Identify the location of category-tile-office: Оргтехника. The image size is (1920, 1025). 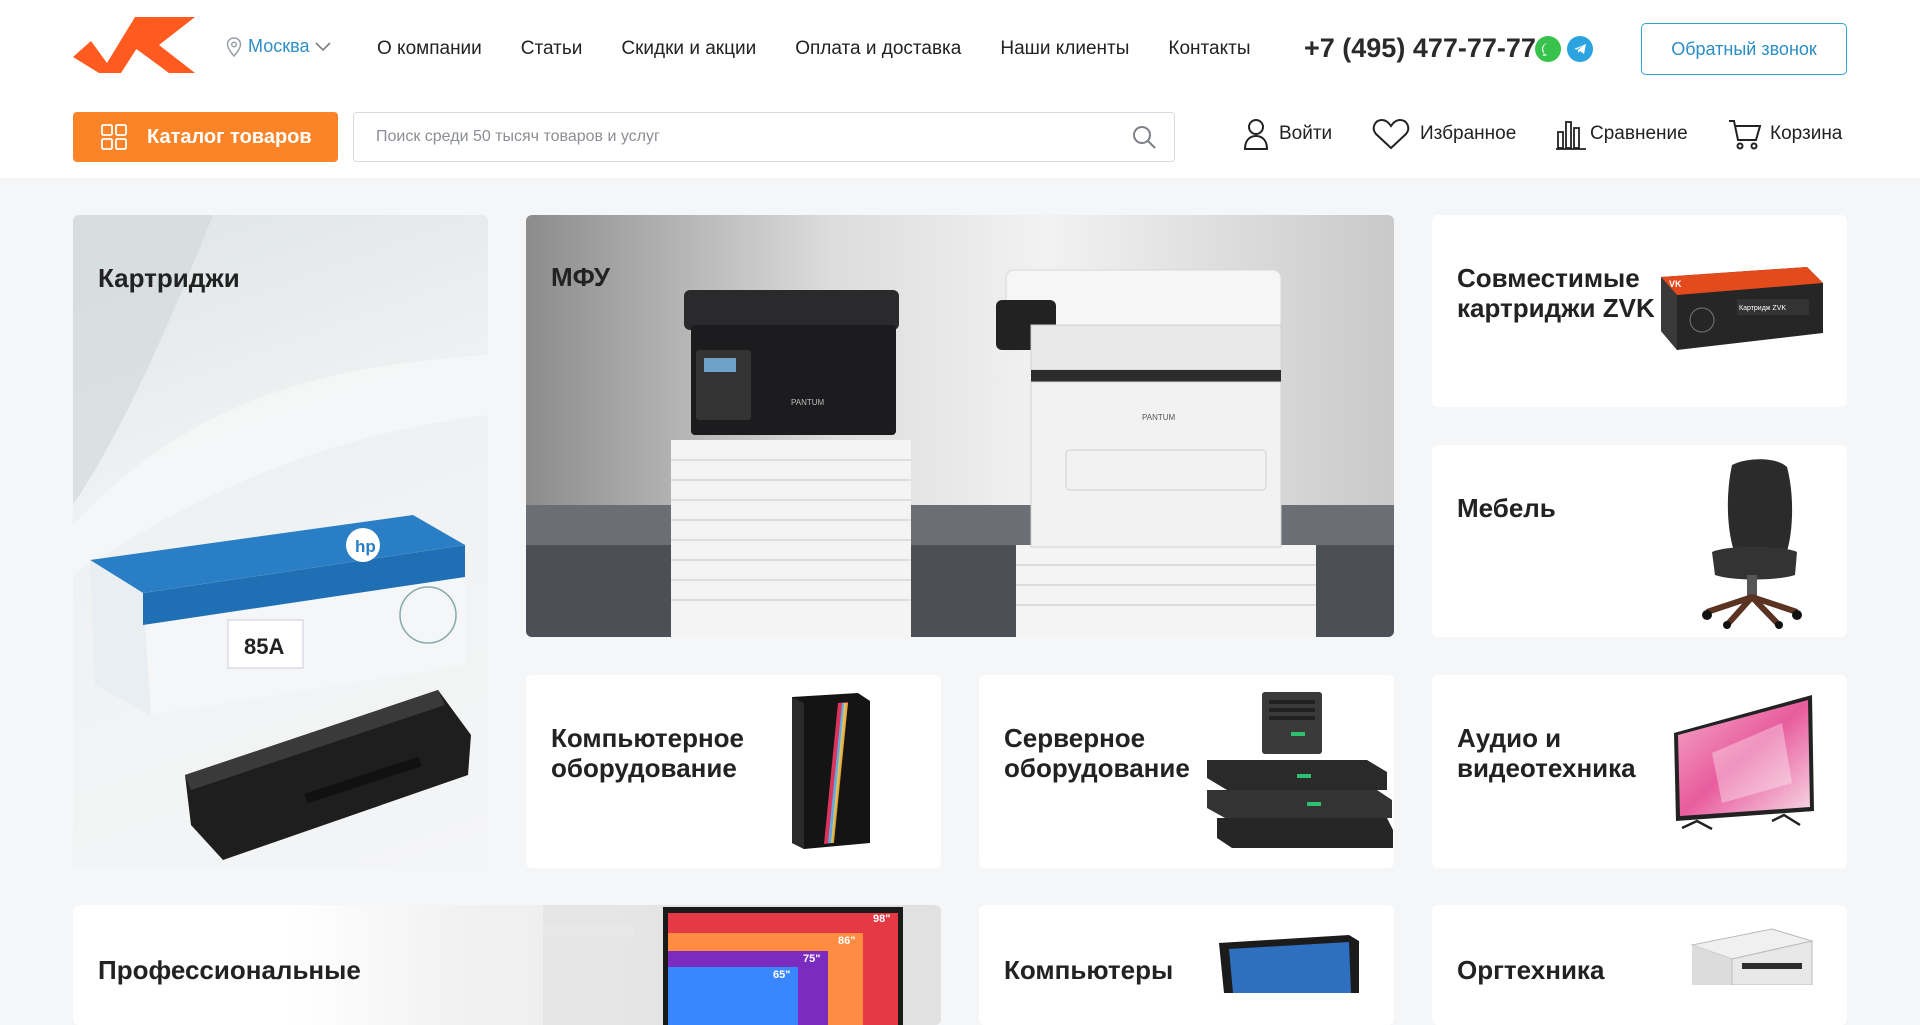
(1639, 965).